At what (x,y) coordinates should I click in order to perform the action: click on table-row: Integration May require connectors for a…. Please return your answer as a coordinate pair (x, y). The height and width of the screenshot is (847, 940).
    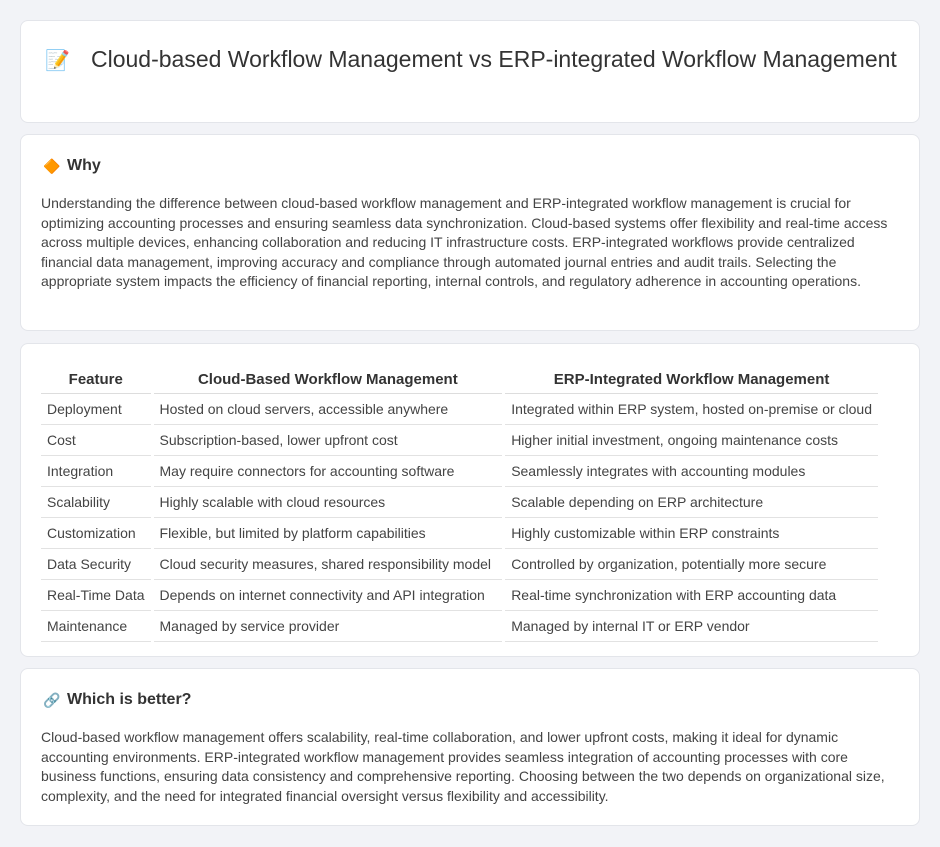
    Looking at the image, I should click on (459, 471).